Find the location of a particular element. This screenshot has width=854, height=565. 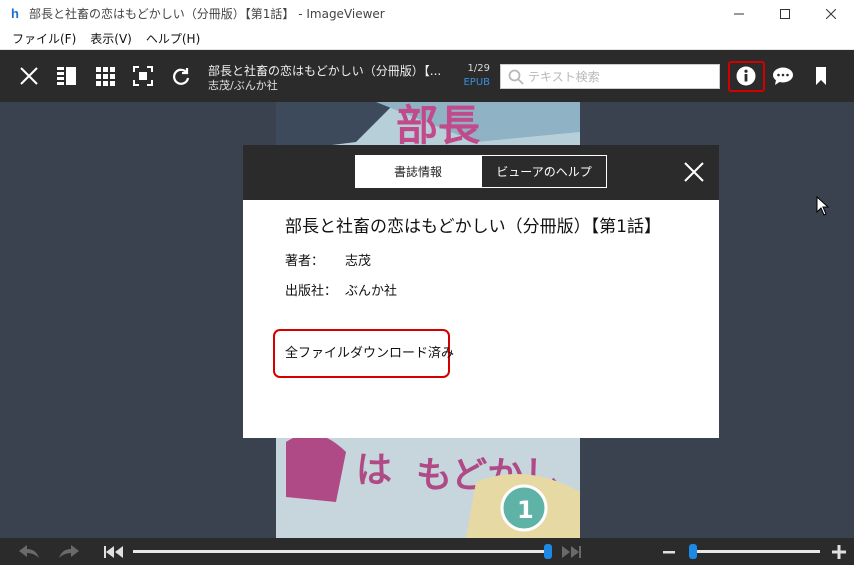

close-window-button is located at coordinates (831, 13).